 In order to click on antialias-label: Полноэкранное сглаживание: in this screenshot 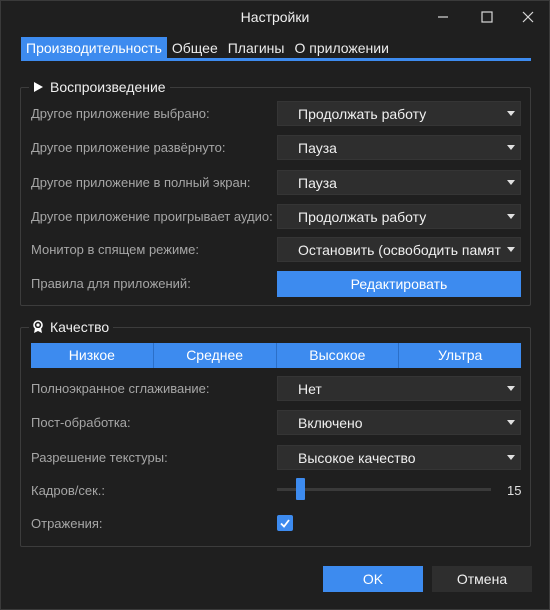, I will do `click(120, 388)`.